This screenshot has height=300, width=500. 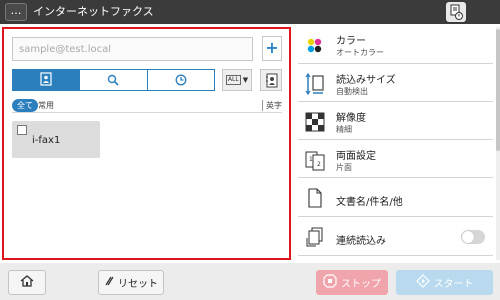 What do you see at coordinates (250, 281) in the screenshot?
I see `bottom-bar: リセット ストップ スタート` at bounding box center [250, 281].